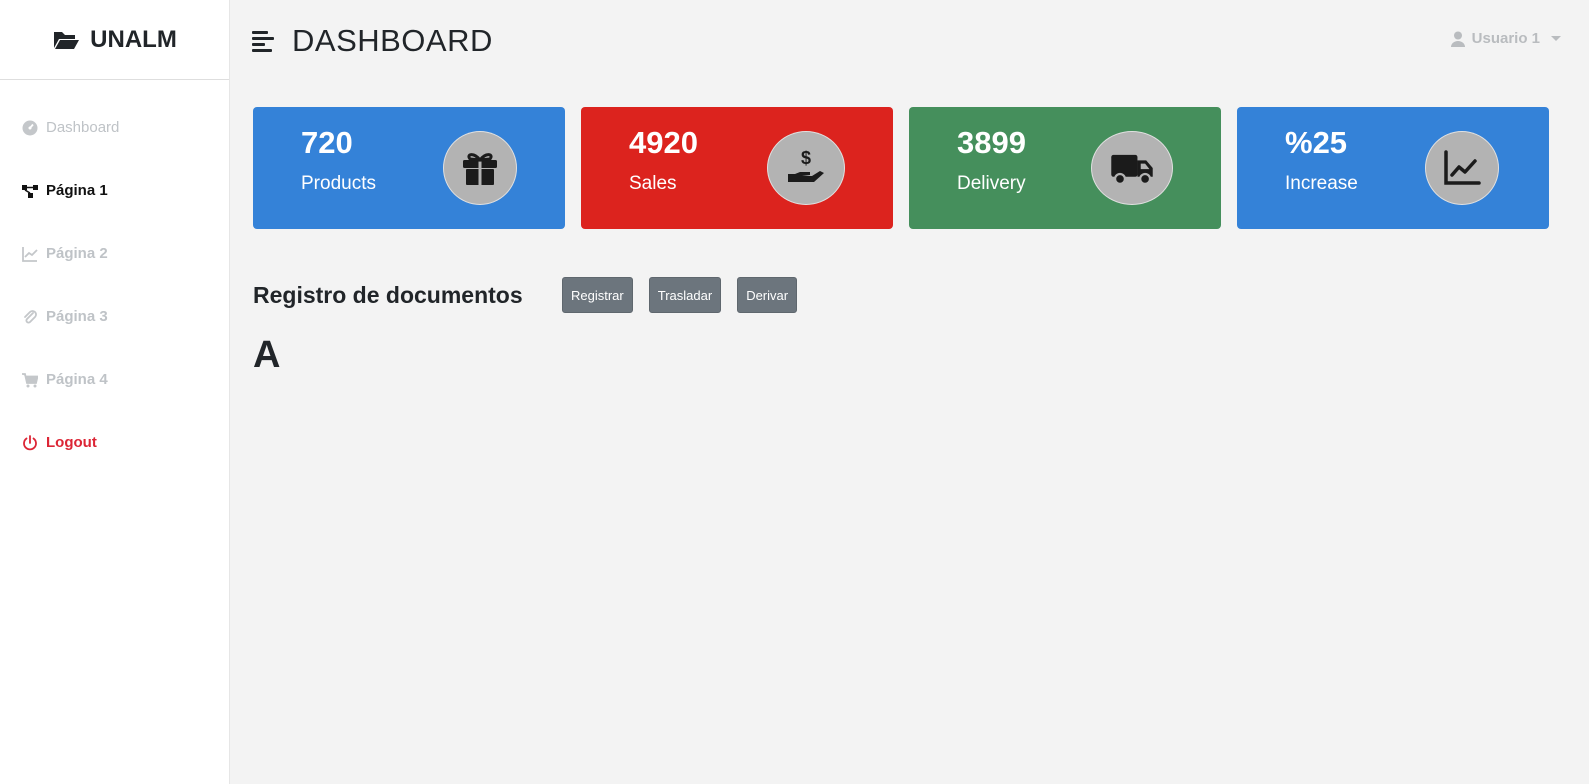  Describe the element at coordinates (409, 168) in the screenshot. I see `stat-card-products: 720 Products` at that location.